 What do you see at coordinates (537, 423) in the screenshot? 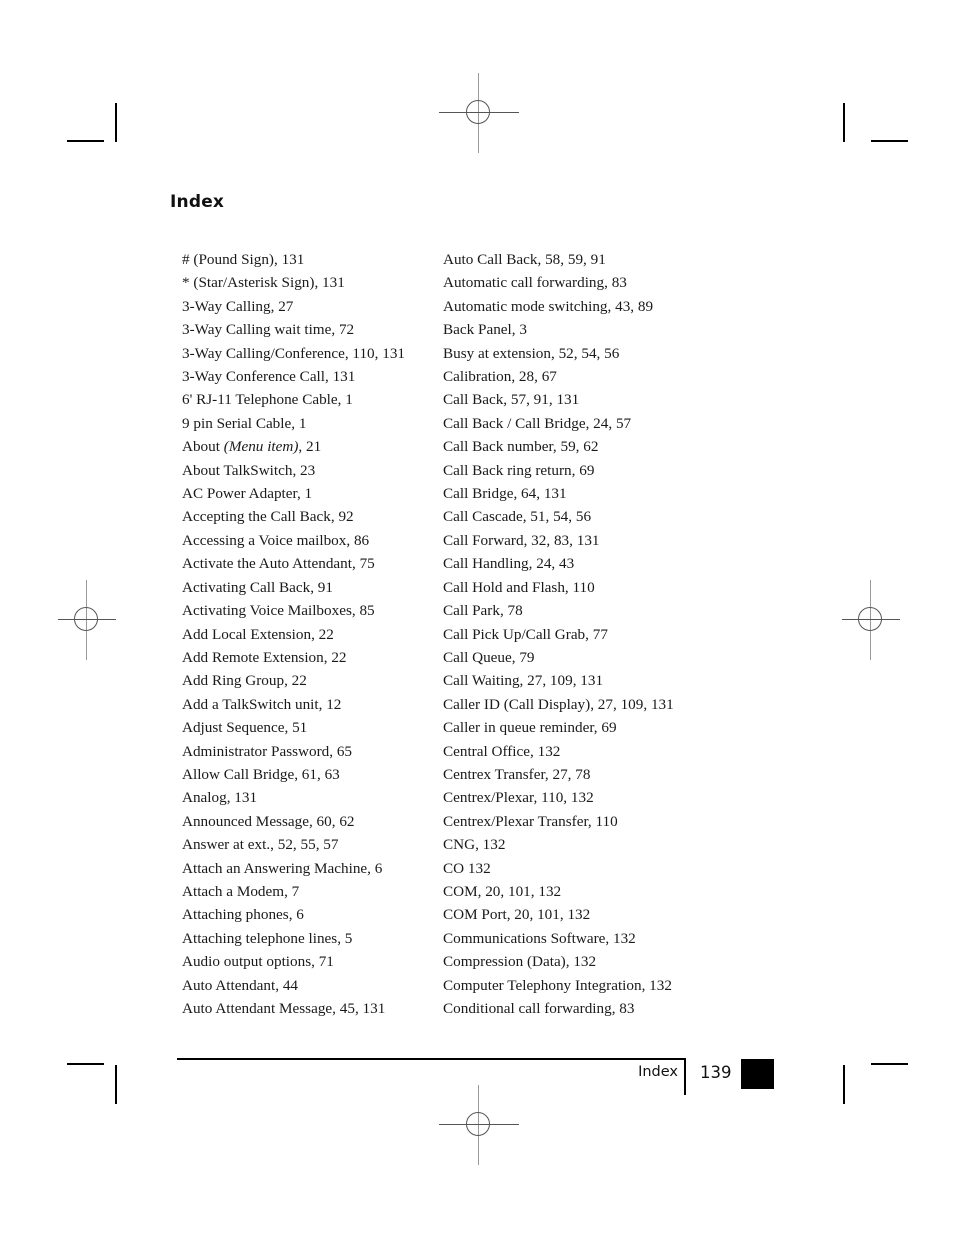
I see `index-entry: Call Back / Call Bridge, 24, 57` at bounding box center [537, 423].